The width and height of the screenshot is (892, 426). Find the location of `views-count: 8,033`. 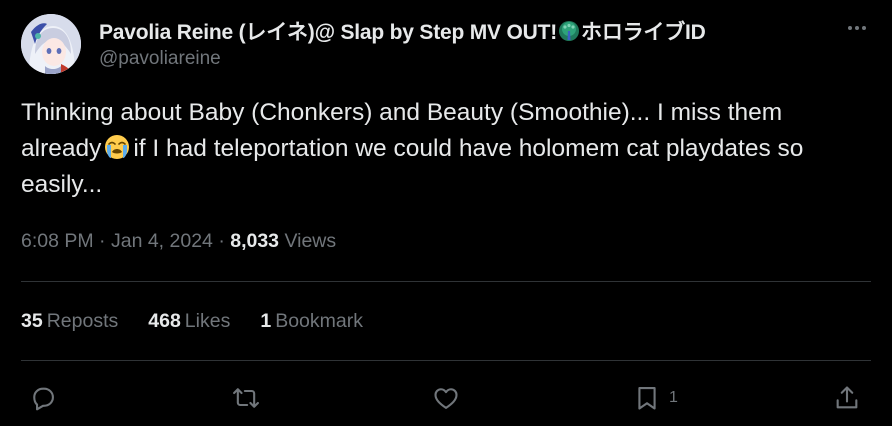

views-count: 8,033 is located at coordinates (255, 241).